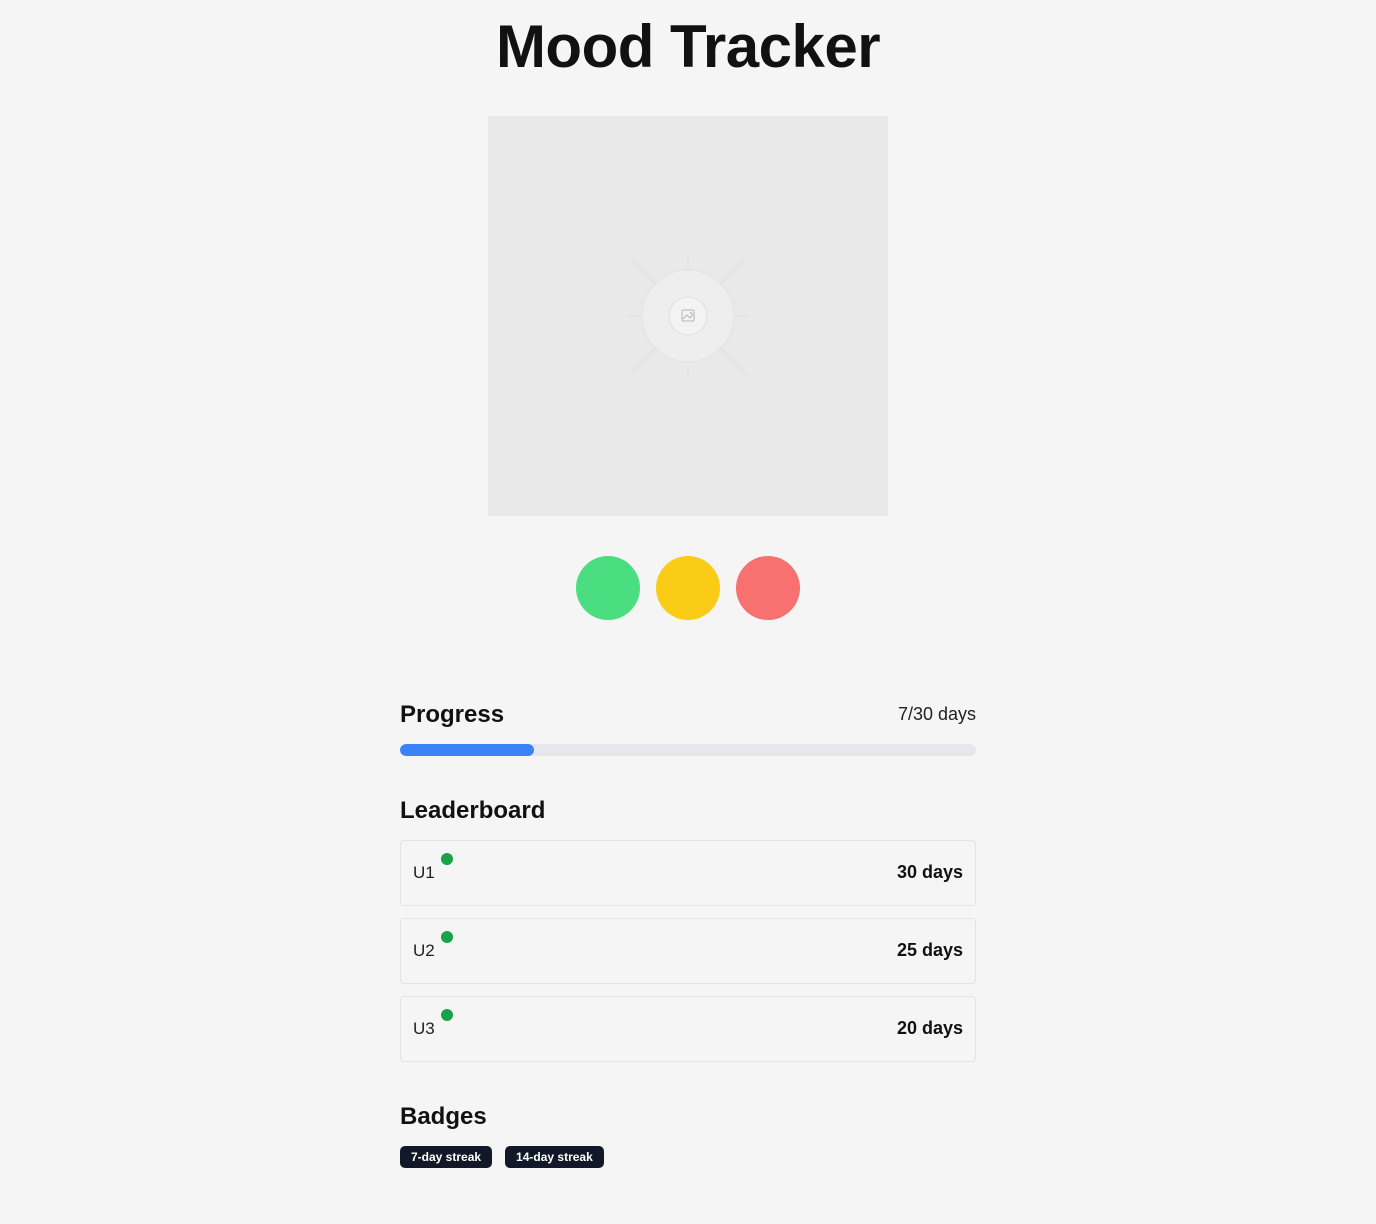 Image resolution: width=1376 pixels, height=1224 pixels. Describe the element at coordinates (688, 715) in the screenshot. I see `progress-header: Progress 7/30 days` at that location.